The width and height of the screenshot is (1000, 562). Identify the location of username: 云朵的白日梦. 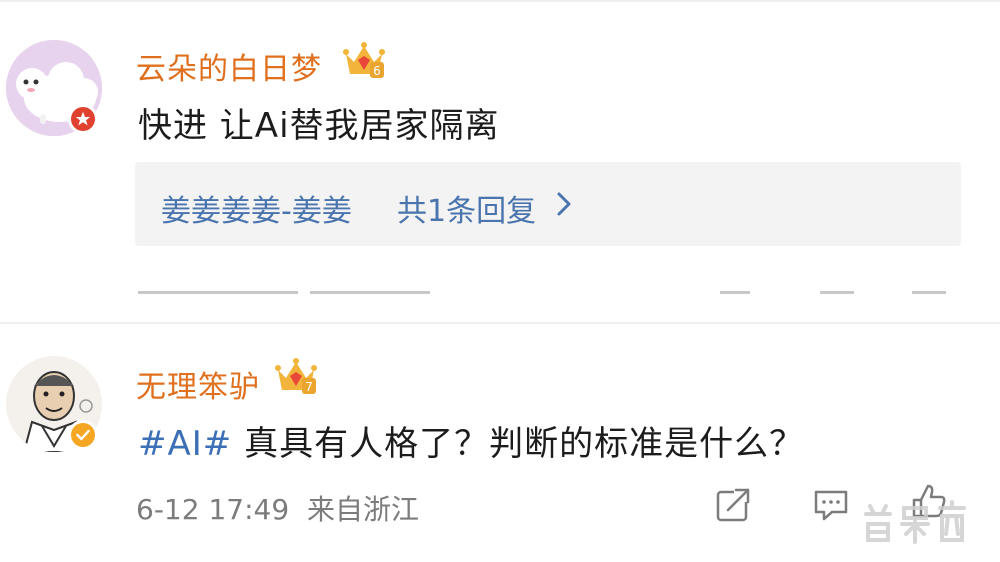
(229, 66).